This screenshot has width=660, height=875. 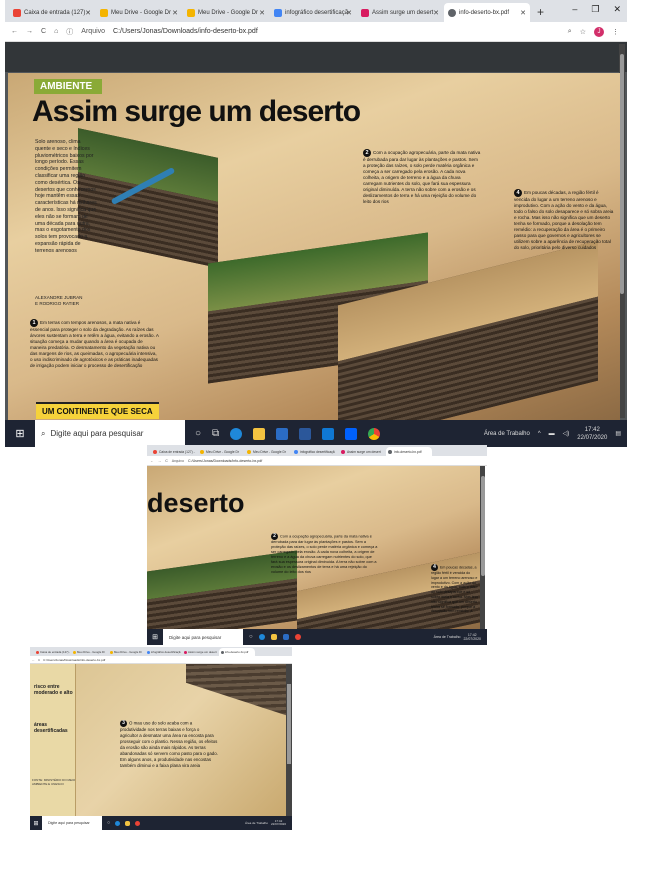 I want to click on system-tray: Área de Trabalho 17:42 22/07/2020, so click(x=265, y=822).